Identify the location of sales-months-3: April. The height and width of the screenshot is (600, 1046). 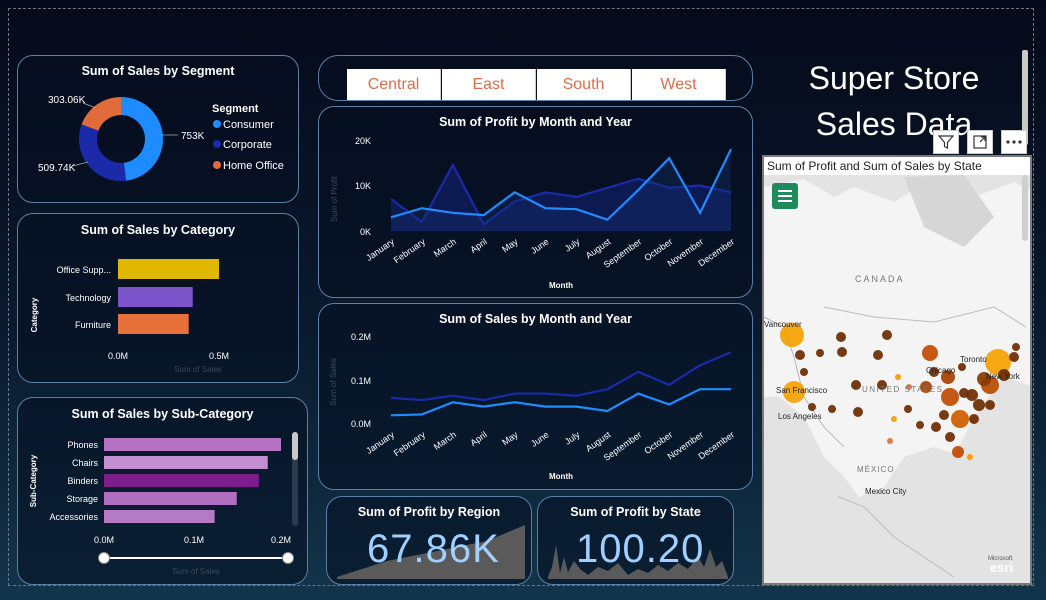
(478, 438).